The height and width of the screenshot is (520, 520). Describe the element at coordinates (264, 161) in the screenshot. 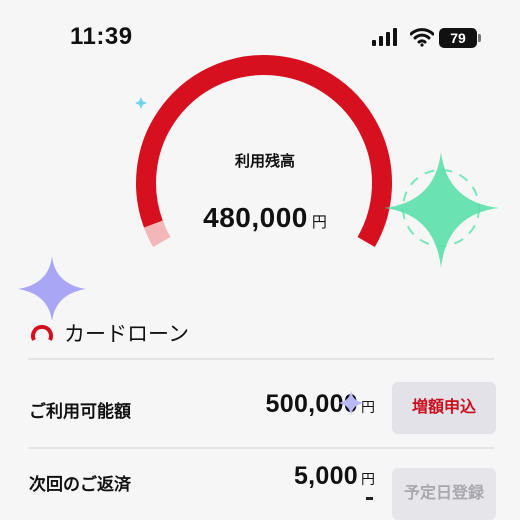

I see `balance-label: 利用残高` at that location.